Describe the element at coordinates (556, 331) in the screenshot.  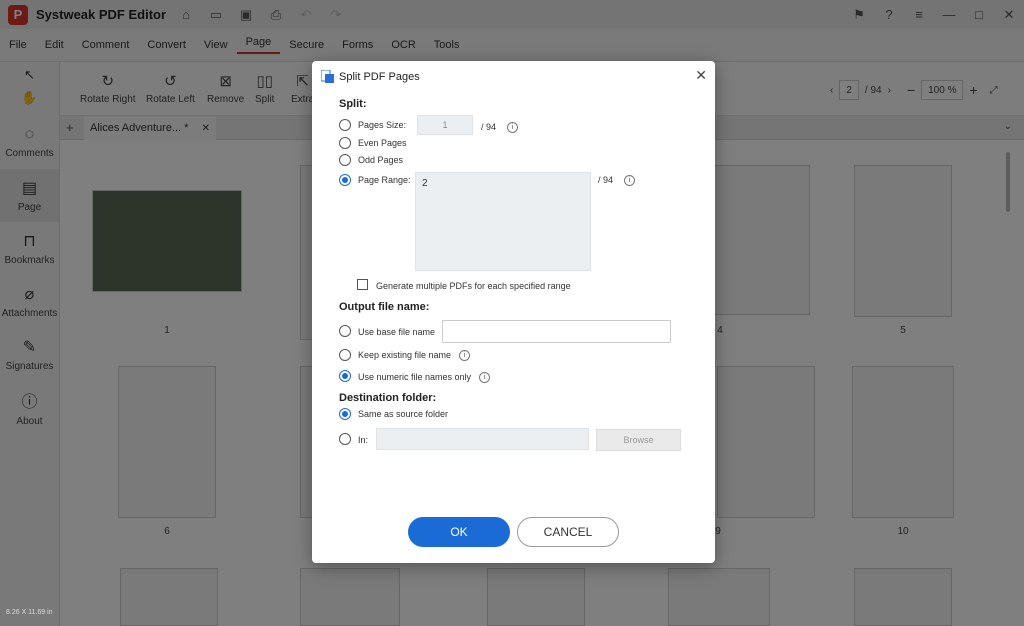
I see `base-file-name-input` at that location.